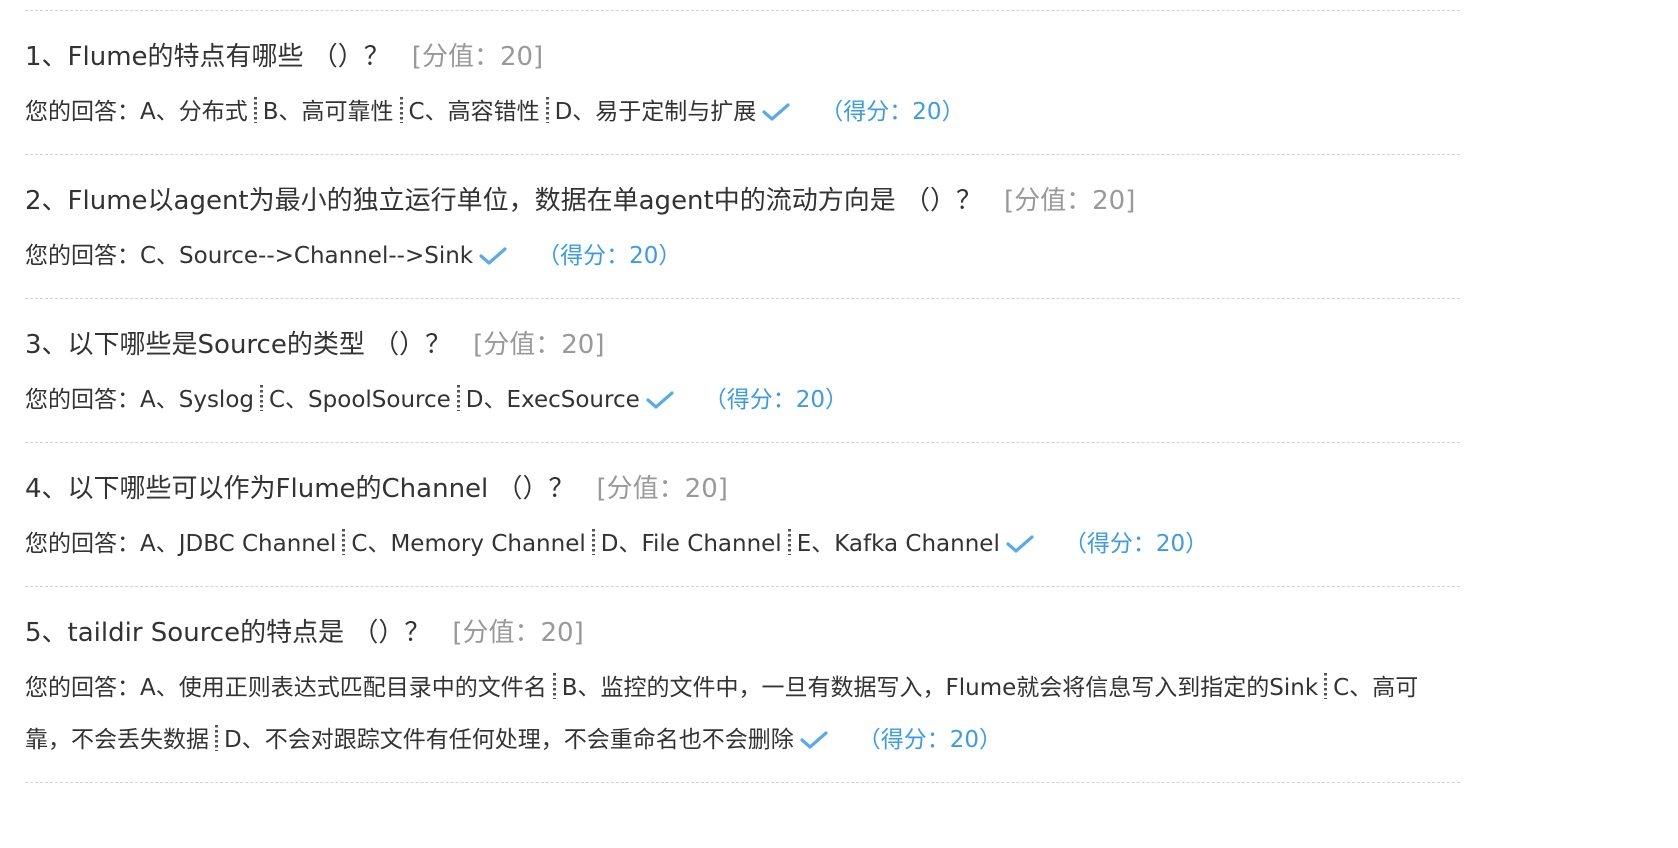 The image size is (1678, 848). What do you see at coordinates (552, 400) in the screenshot?
I see `answer-option: D、ExecSource` at bounding box center [552, 400].